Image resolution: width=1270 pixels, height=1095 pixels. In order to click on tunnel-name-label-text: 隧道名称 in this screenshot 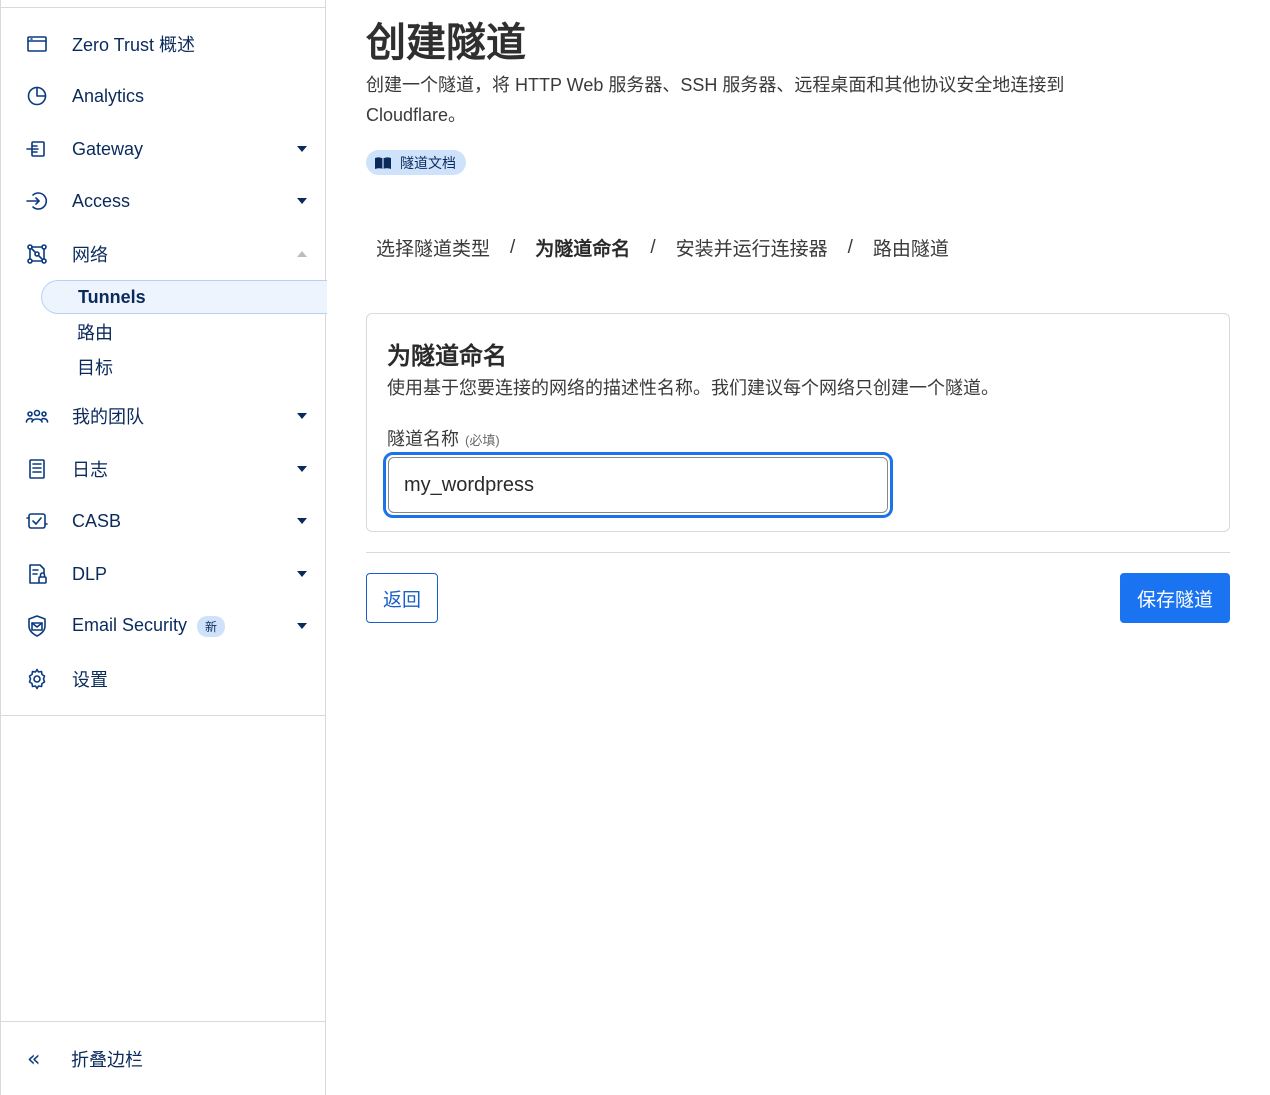, I will do `click(423, 439)`.